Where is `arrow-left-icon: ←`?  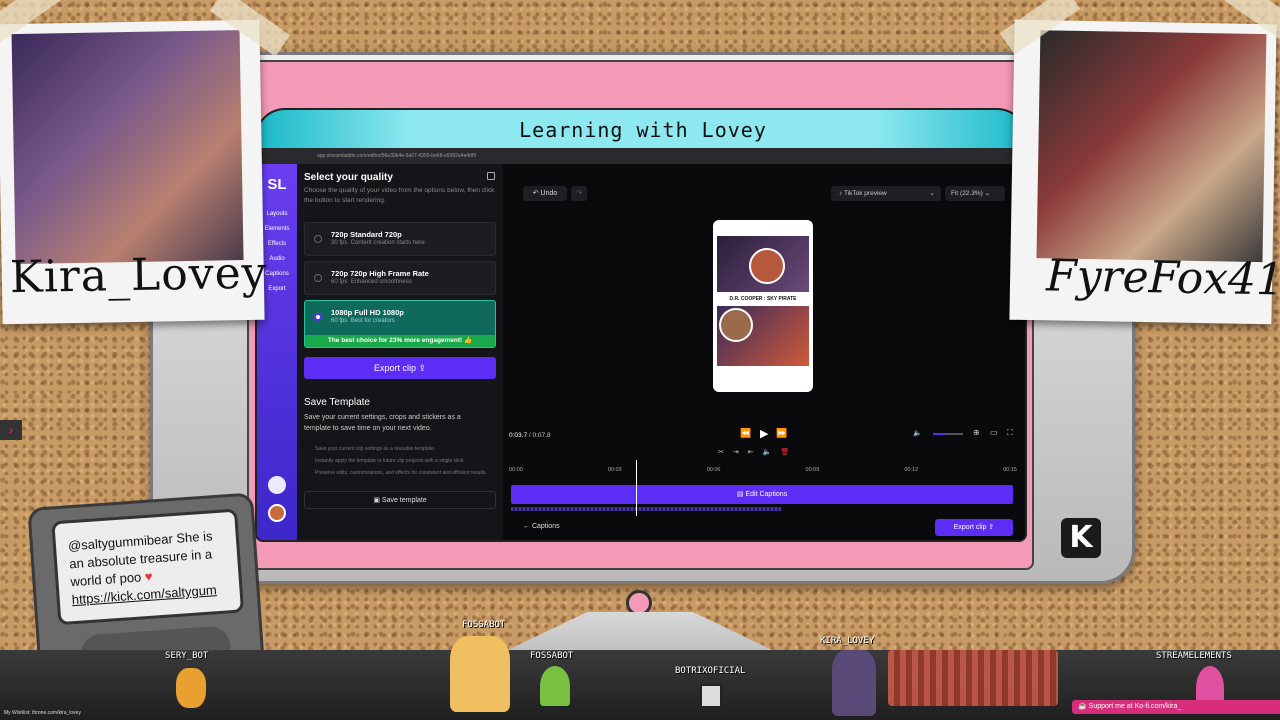 arrow-left-icon: ← is located at coordinates (526, 526).